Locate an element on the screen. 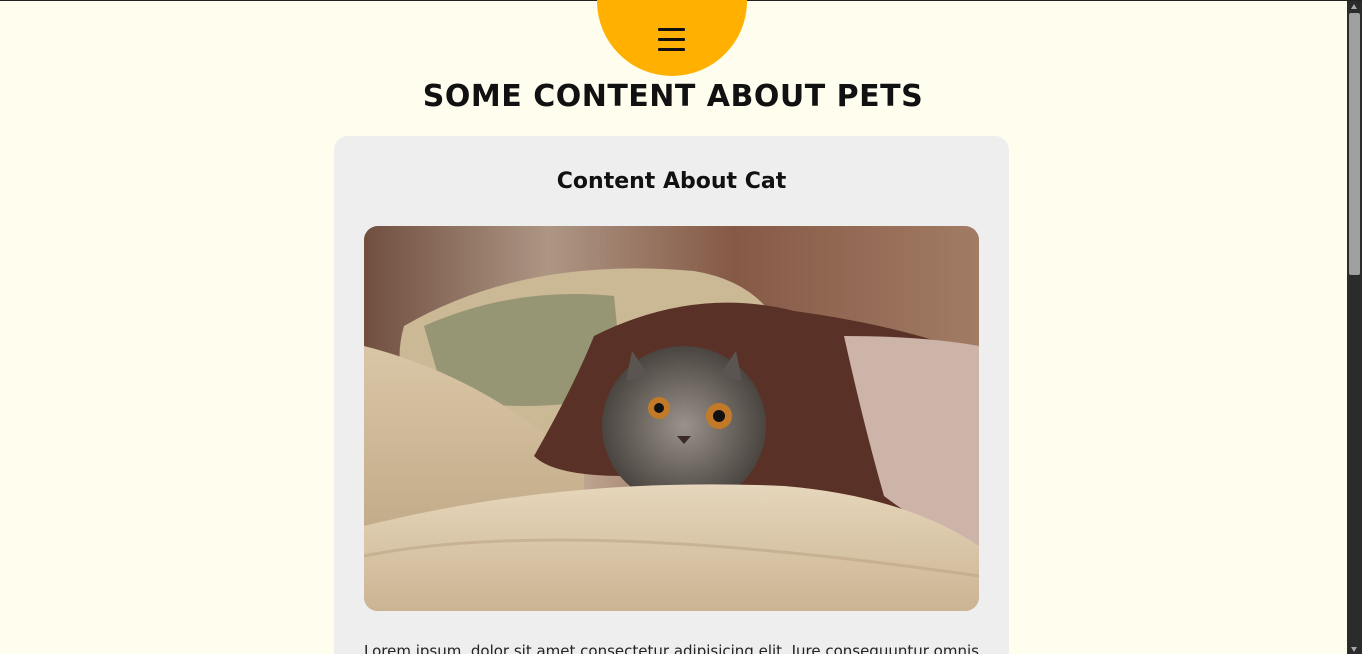  menu-button is located at coordinates (672, 38).